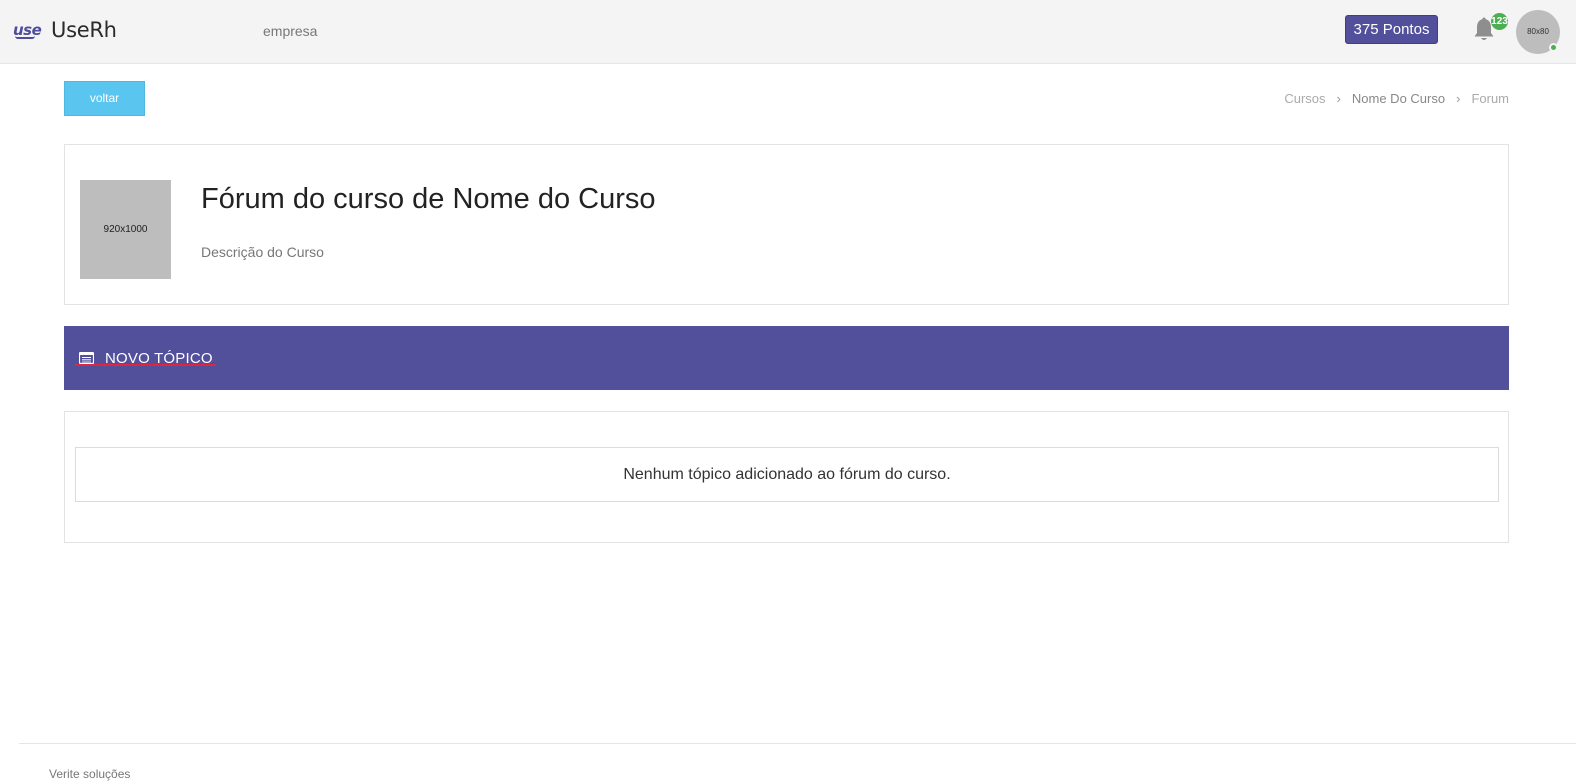 This screenshot has height=784, width=1576. Describe the element at coordinates (84, 30) in the screenshot. I see `app-name: UseRh` at that location.